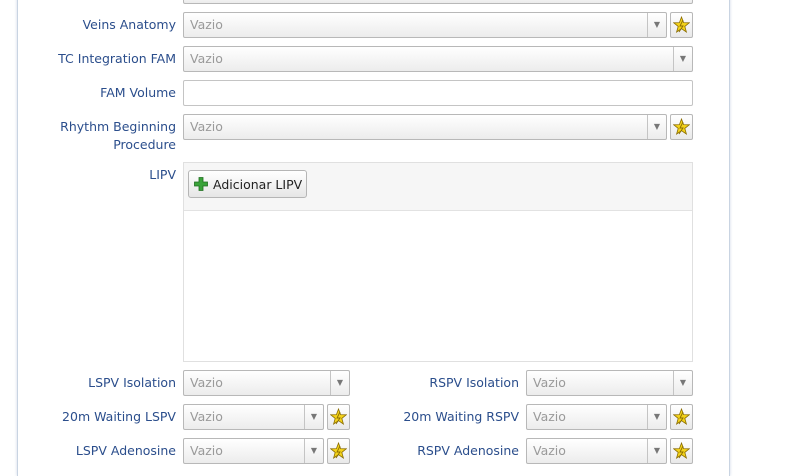 The image size is (795, 476). I want to click on veins-anatomy-star-button, so click(681, 25).